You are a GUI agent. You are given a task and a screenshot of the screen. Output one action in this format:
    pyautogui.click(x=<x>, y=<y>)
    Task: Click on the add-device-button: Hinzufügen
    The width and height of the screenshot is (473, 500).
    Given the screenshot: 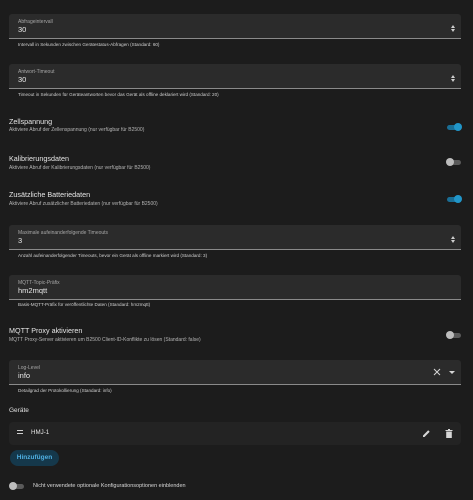 What is the action you would take?
    pyautogui.click(x=34, y=458)
    